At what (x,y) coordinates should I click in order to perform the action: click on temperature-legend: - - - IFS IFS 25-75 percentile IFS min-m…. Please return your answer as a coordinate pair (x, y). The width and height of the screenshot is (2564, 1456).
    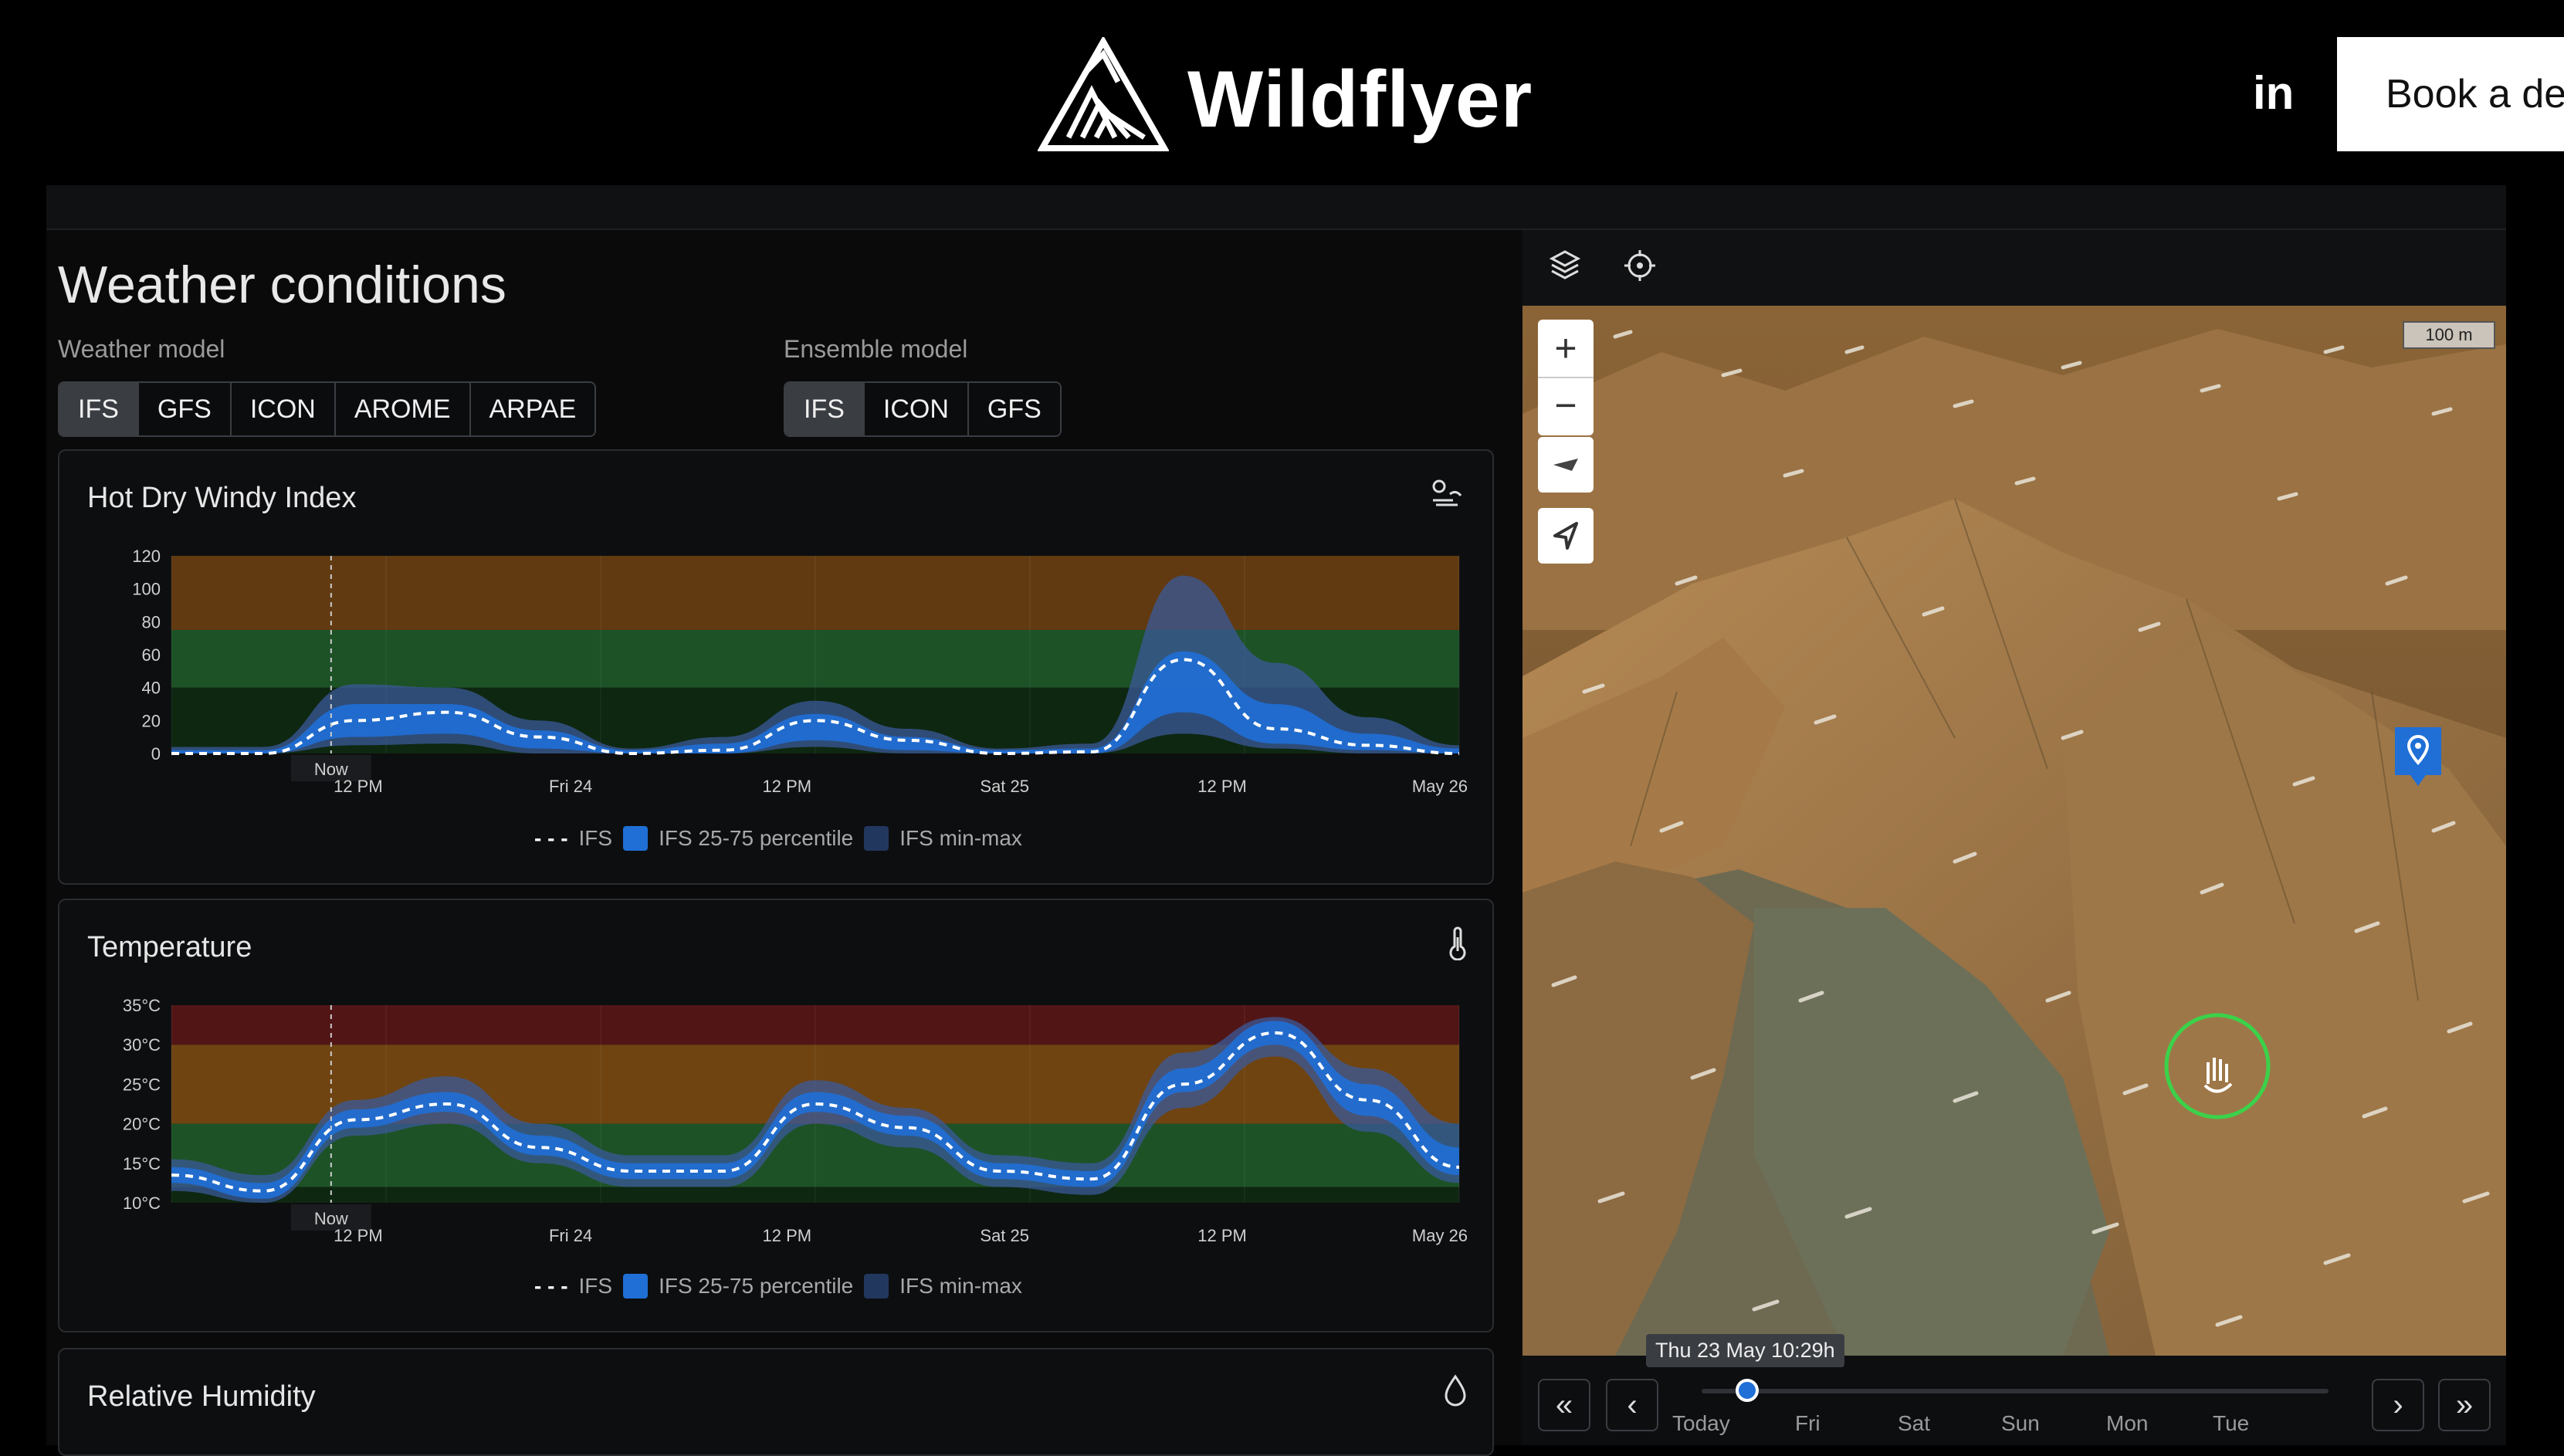
    Looking at the image, I should click on (778, 1287).